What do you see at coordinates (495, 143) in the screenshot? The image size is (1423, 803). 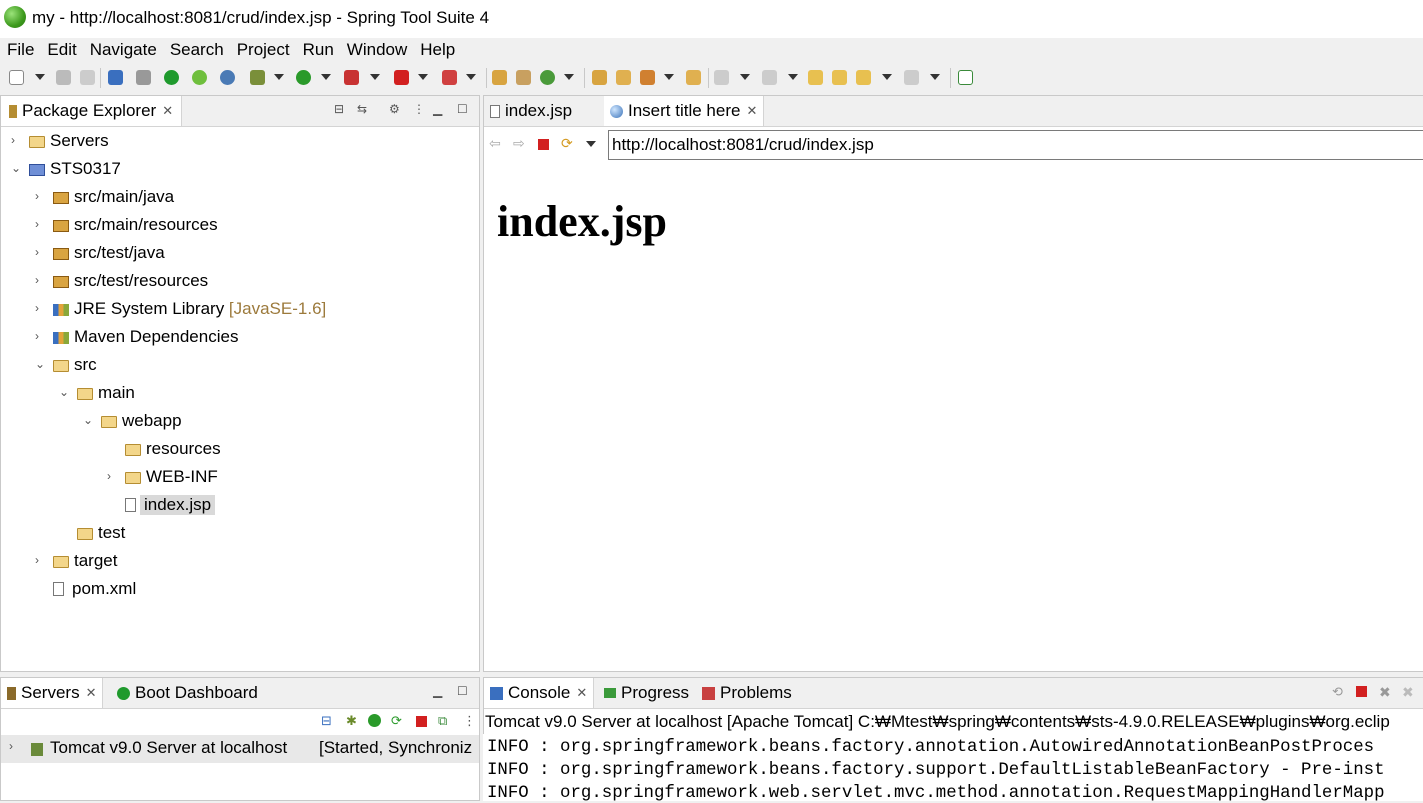 I see `back-icon: ⇦` at bounding box center [495, 143].